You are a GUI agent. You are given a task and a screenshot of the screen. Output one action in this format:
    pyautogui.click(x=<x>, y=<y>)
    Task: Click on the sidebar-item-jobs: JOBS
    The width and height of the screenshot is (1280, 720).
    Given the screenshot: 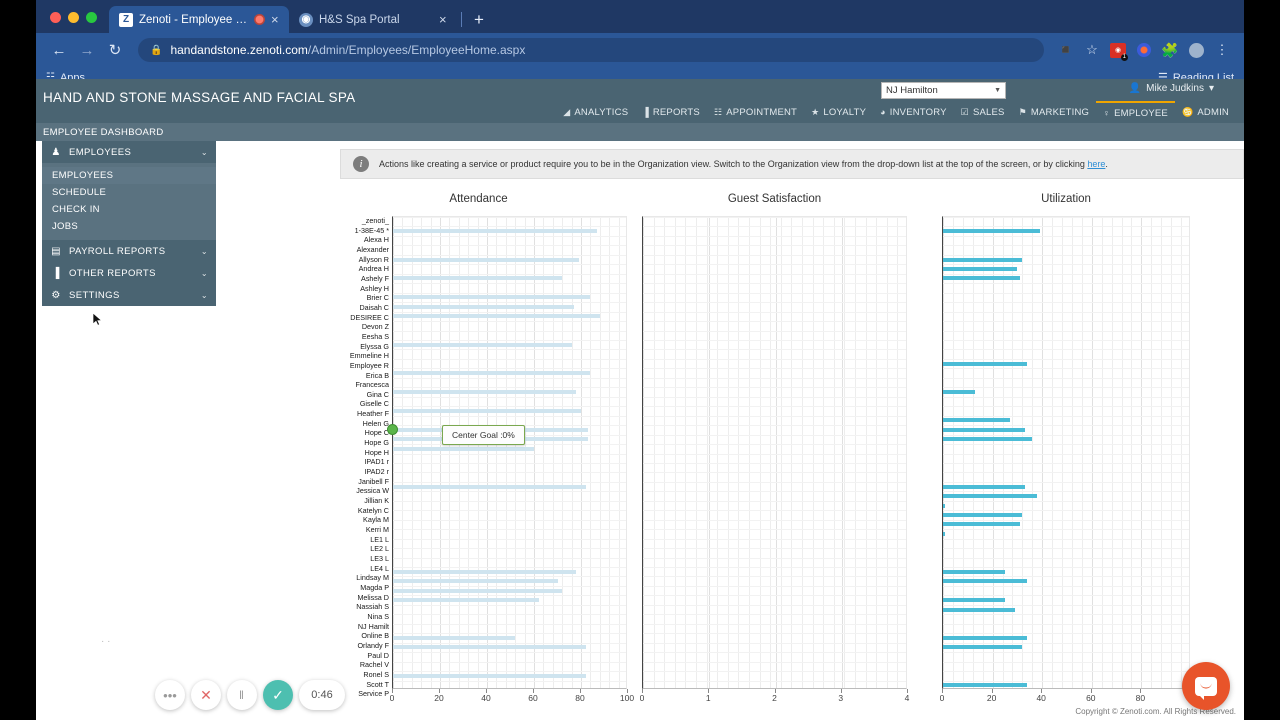 What is the action you would take?
    pyautogui.click(x=129, y=226)
    